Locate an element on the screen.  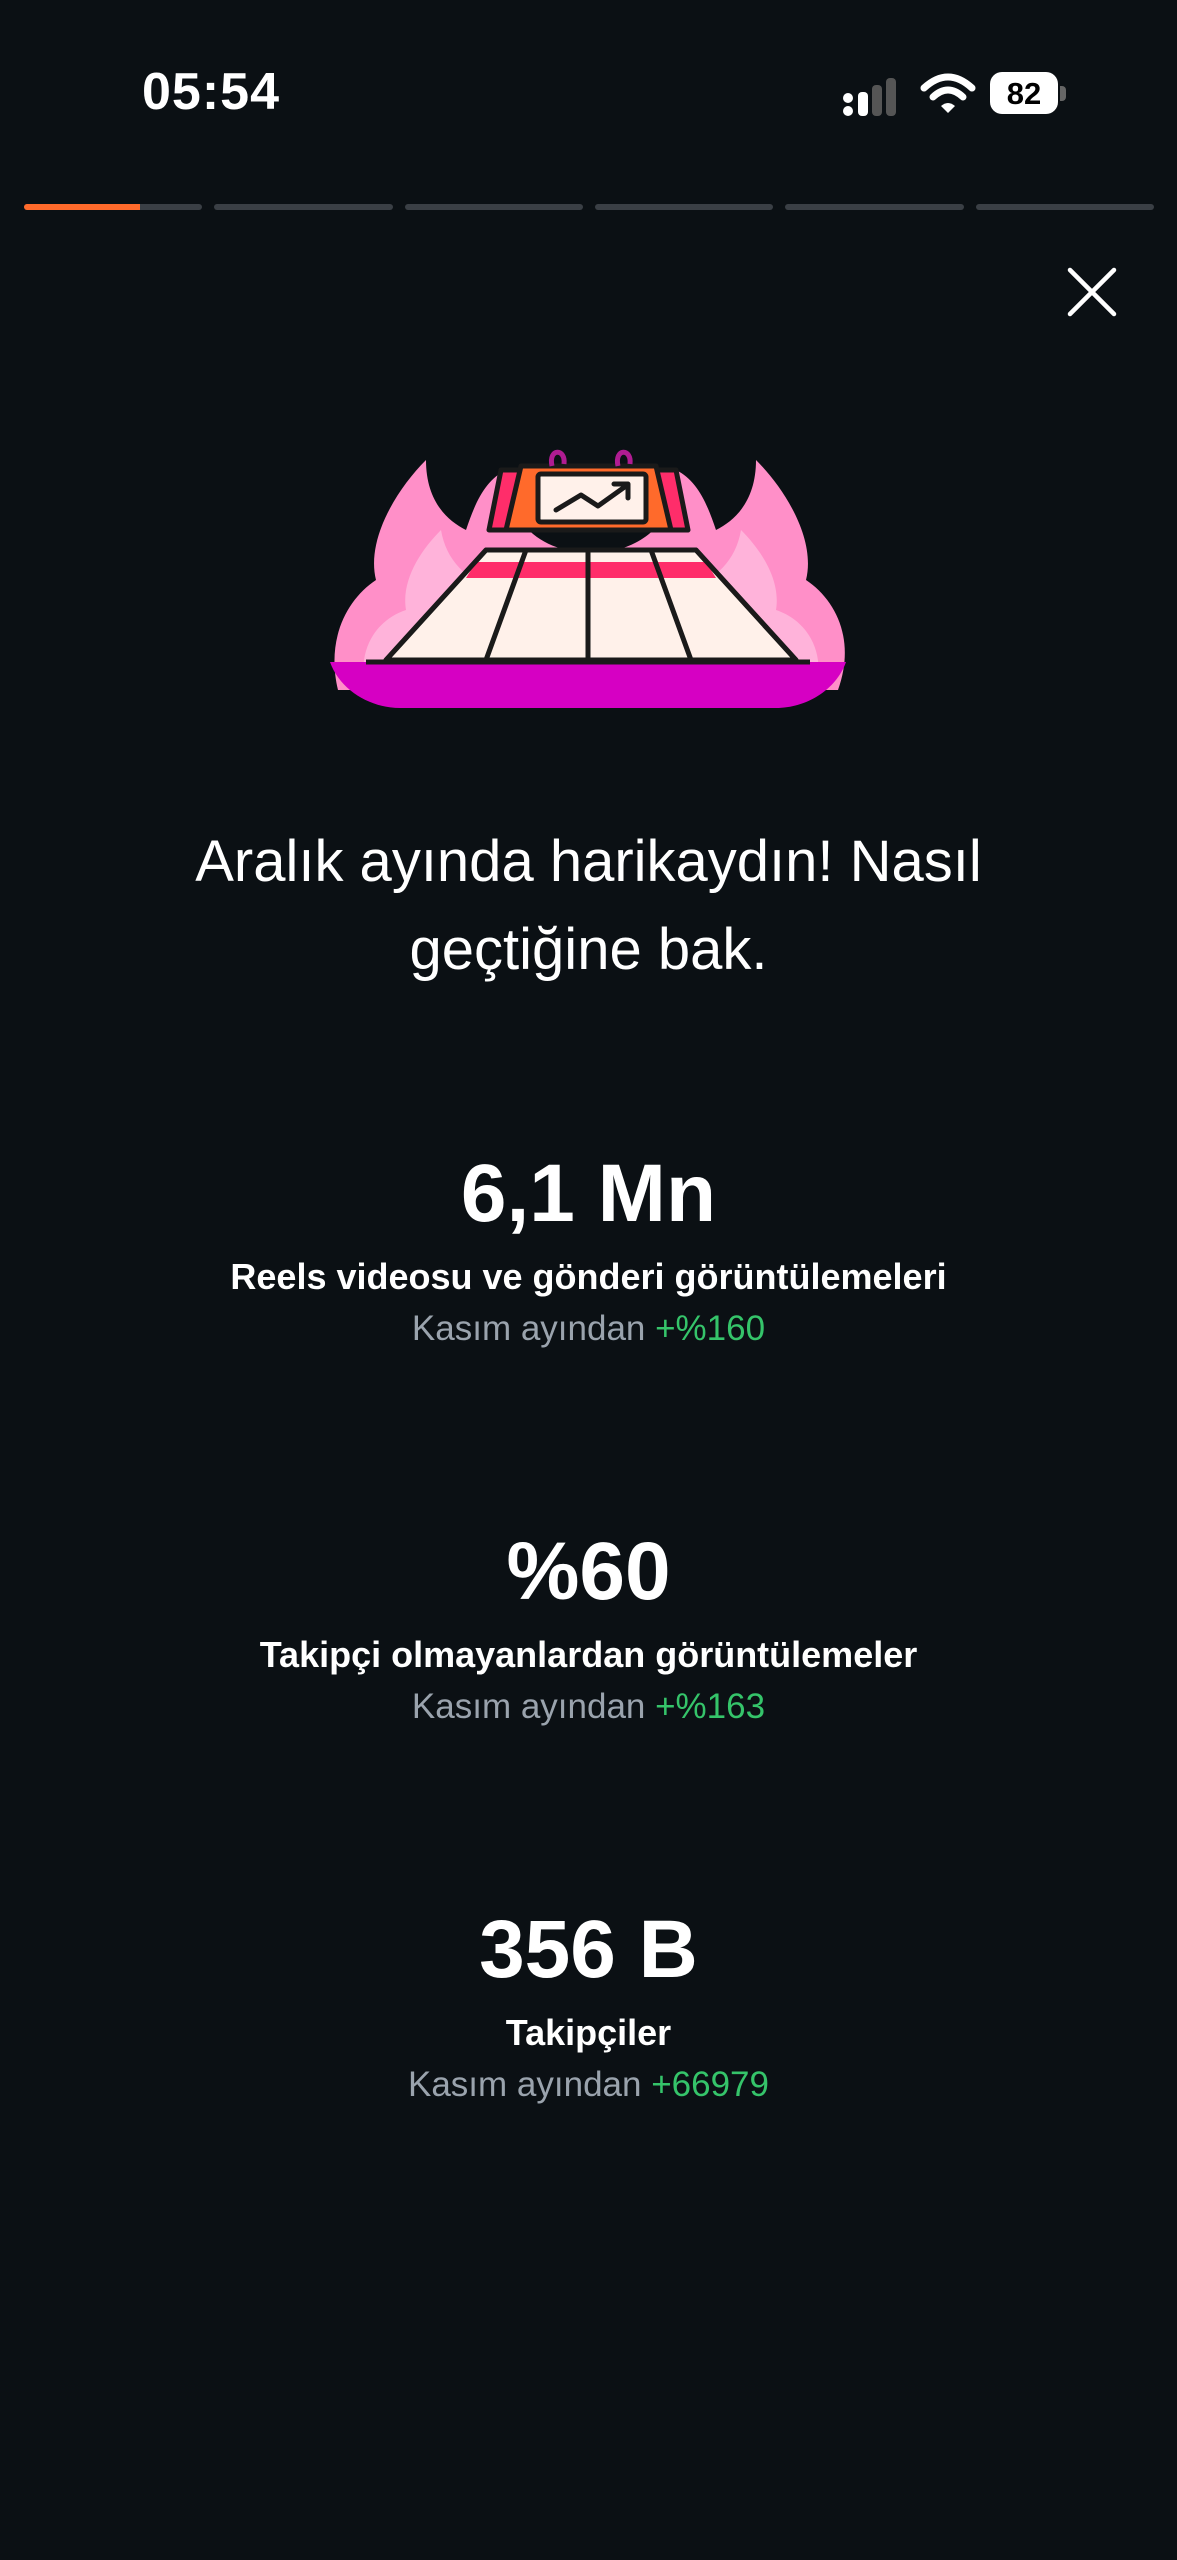
wifi-icon is located at coordinates (948, 93).